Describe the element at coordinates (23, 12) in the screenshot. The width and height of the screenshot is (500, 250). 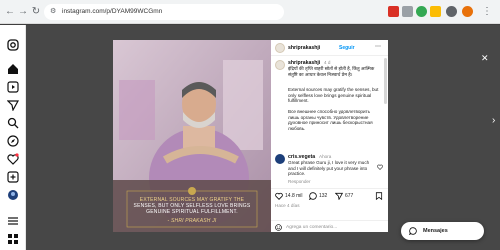
I see `forward-icon: →` at that location.